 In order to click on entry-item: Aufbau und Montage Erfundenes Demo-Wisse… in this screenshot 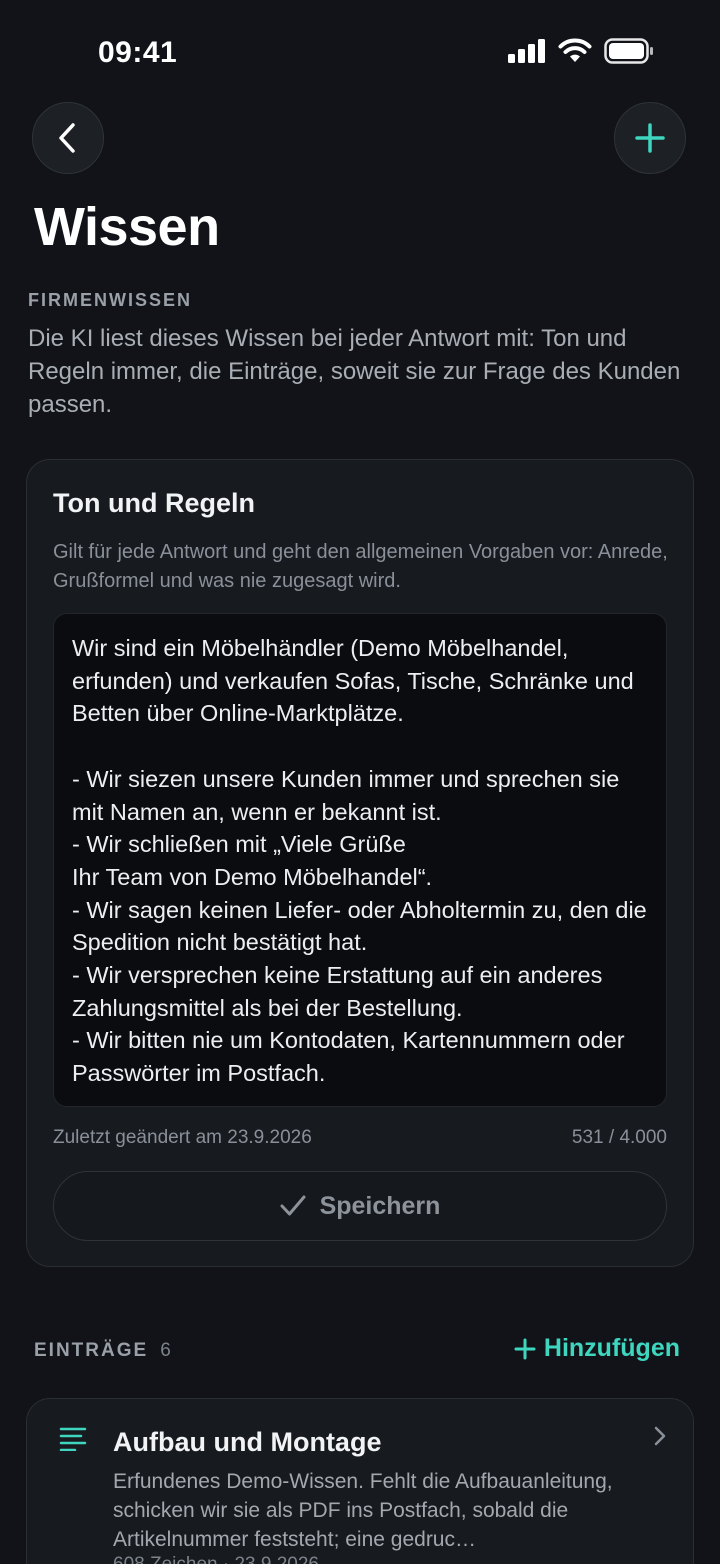, I will do `click(360, 1481)`.